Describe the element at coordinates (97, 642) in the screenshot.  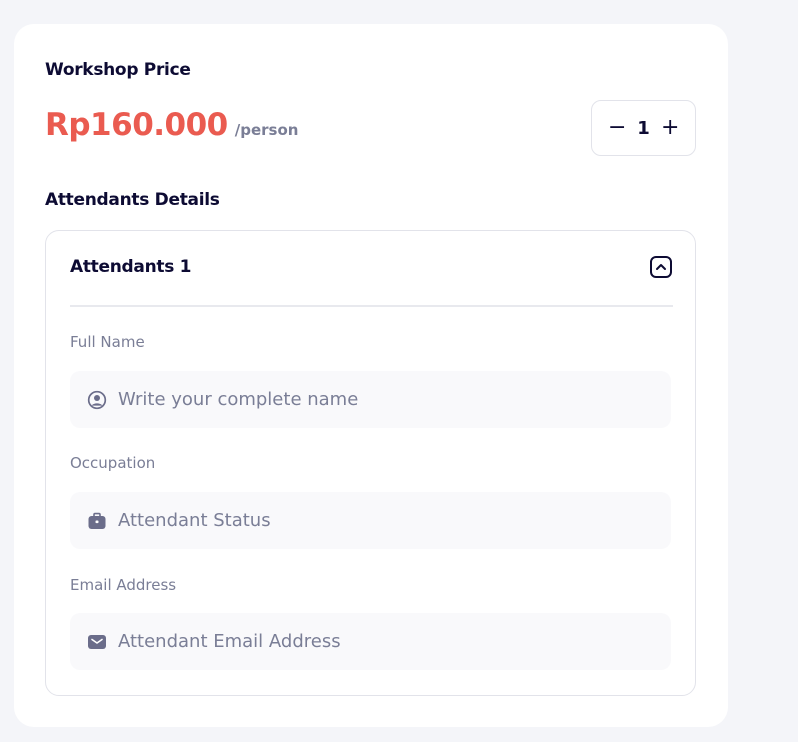
I see `mail-icon` at that location.